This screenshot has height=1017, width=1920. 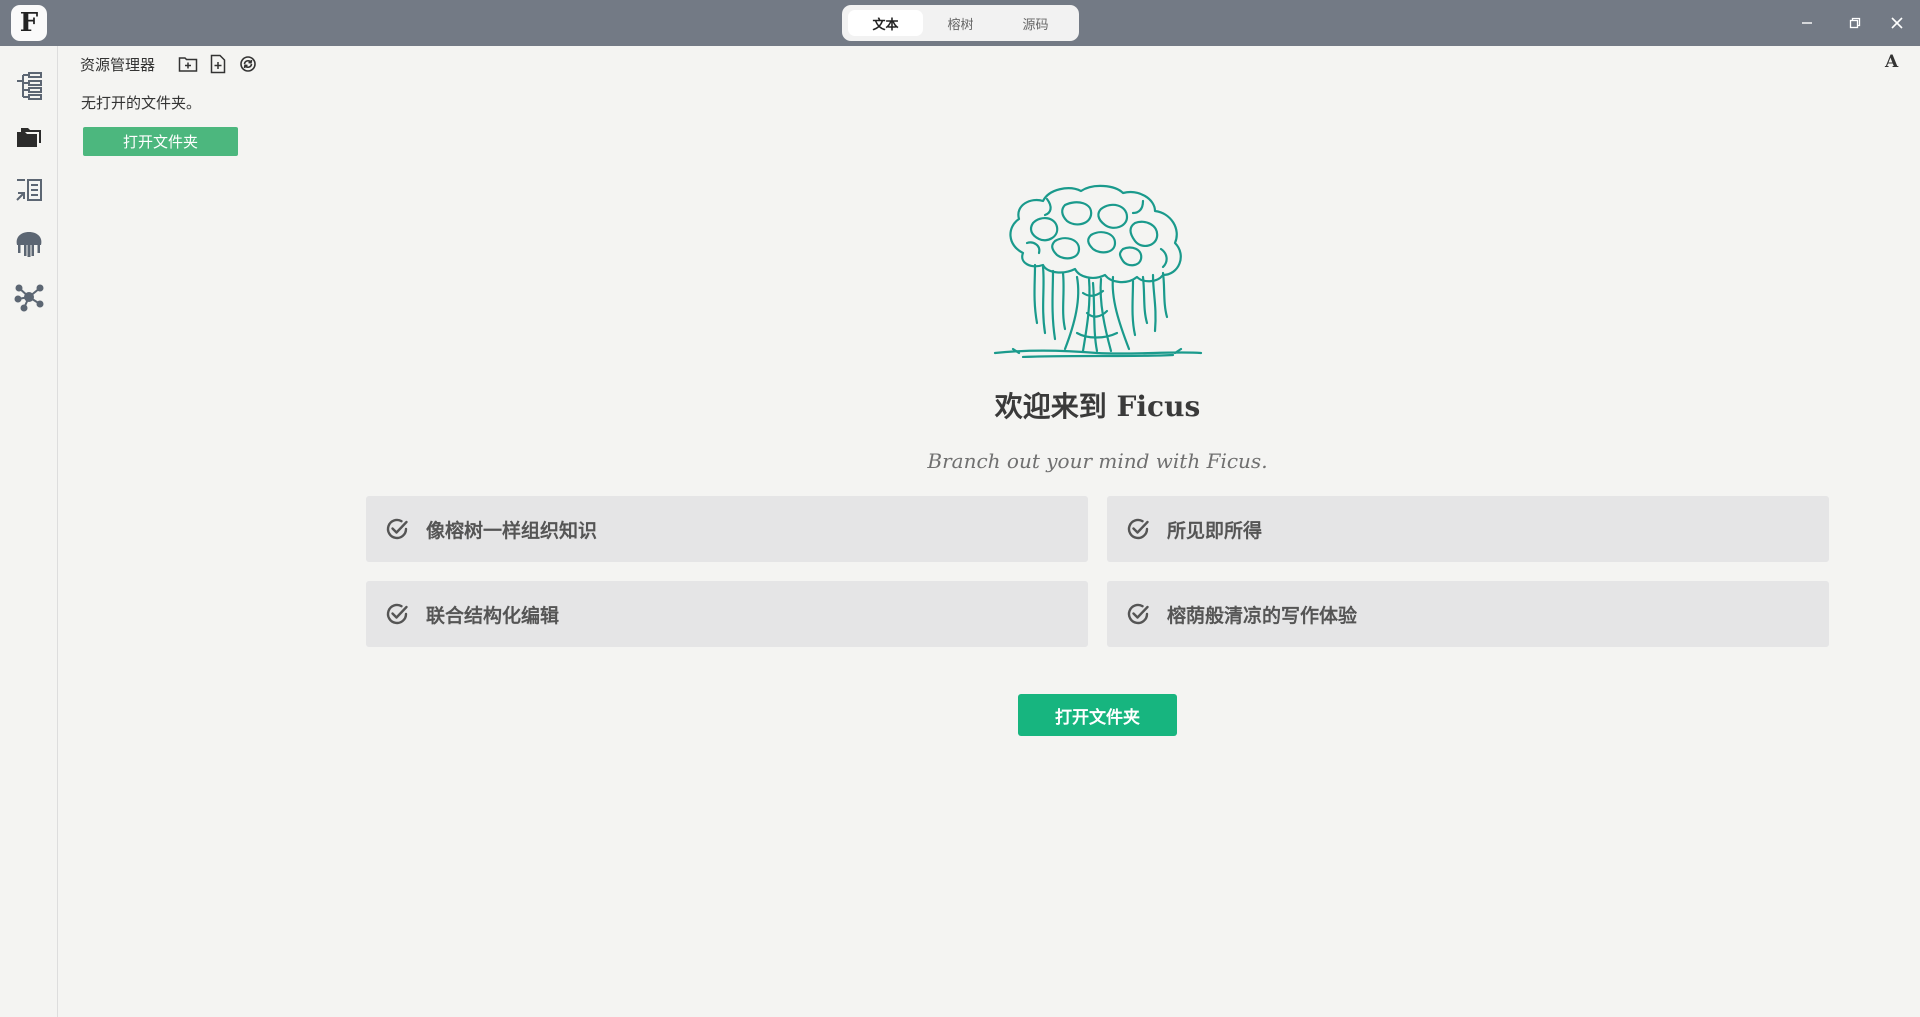 I want to click on outline-tree-icon, so click(x=29, y=86).